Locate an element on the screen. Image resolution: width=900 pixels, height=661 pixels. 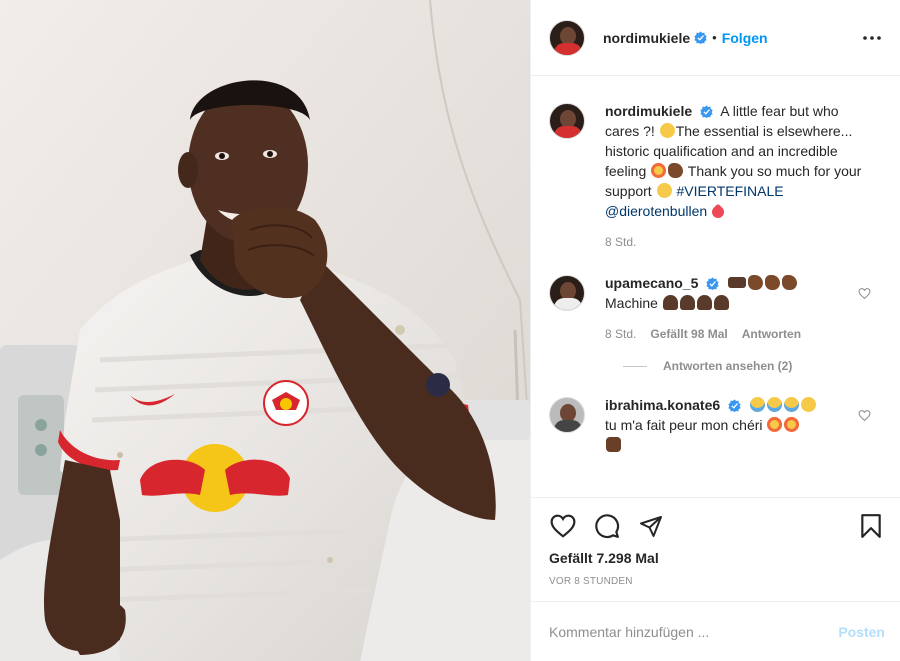
reply-button: Antworten is located at coordinates (771, 334).